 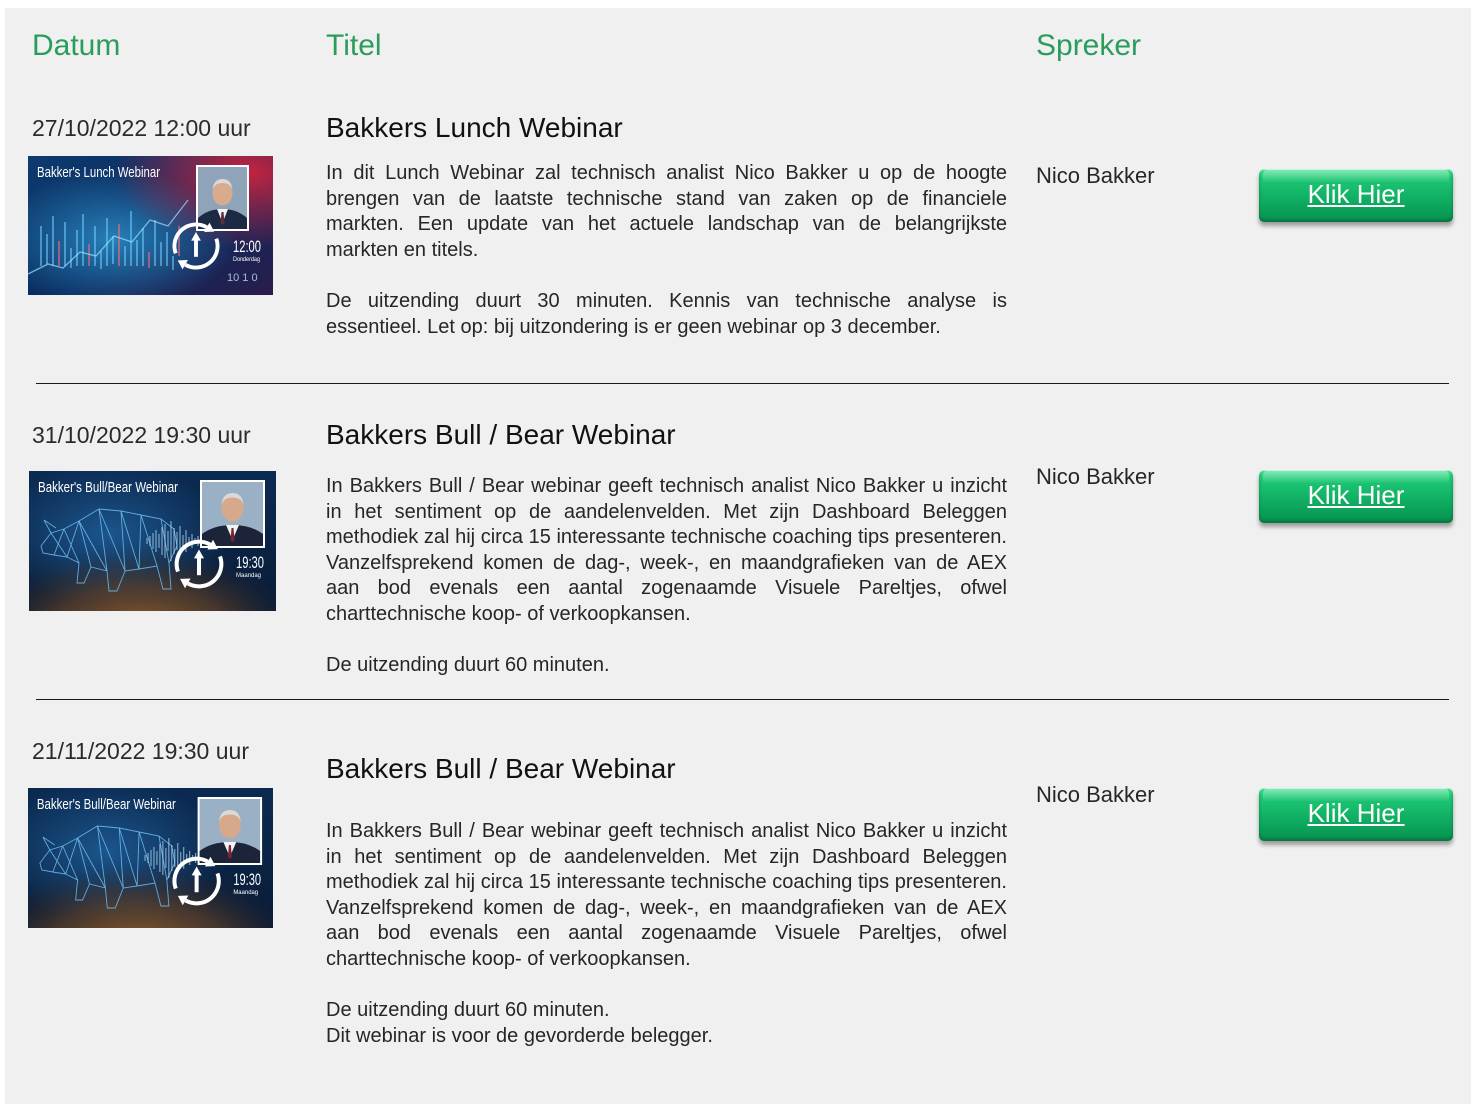 What do you see at coordinates (247, 246) in the screenshot?
I see `thumbnail-time: 12:00` at bounding box center [247, 246].